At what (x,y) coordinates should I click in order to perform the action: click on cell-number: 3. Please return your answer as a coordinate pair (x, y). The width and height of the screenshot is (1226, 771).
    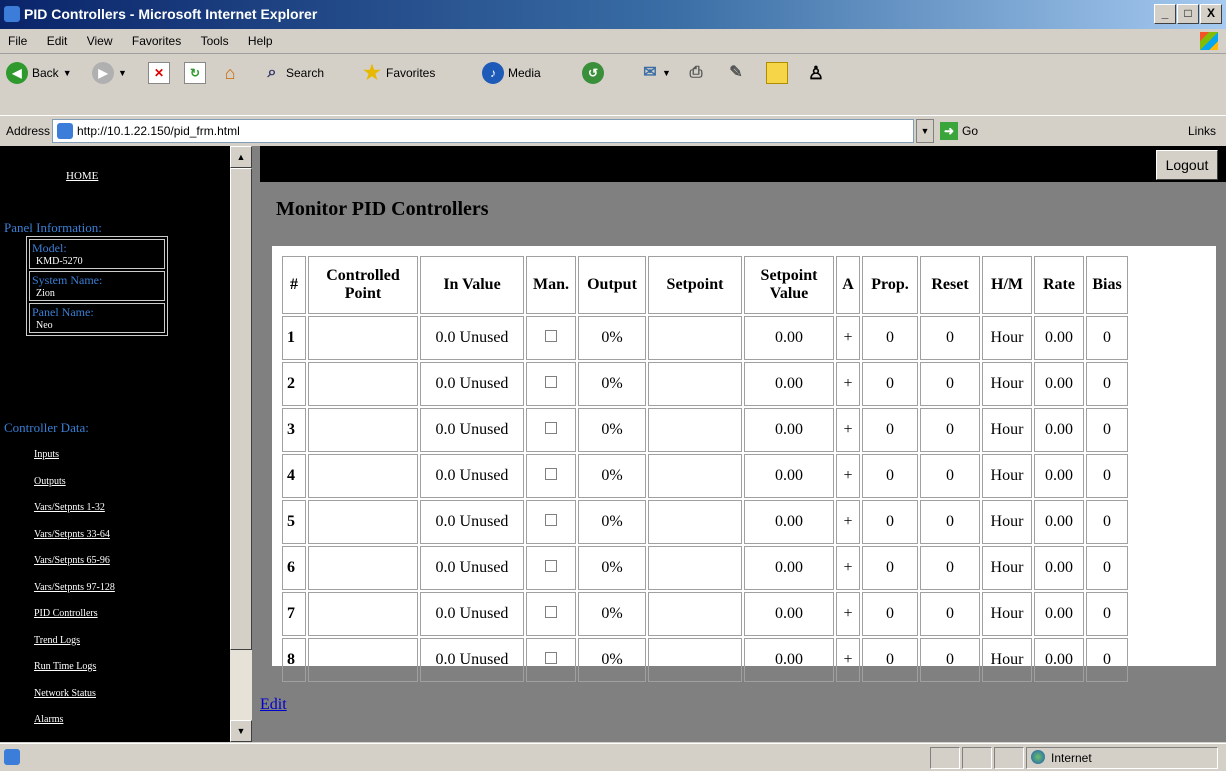
    Looking at the image, I should click on (294, 430).